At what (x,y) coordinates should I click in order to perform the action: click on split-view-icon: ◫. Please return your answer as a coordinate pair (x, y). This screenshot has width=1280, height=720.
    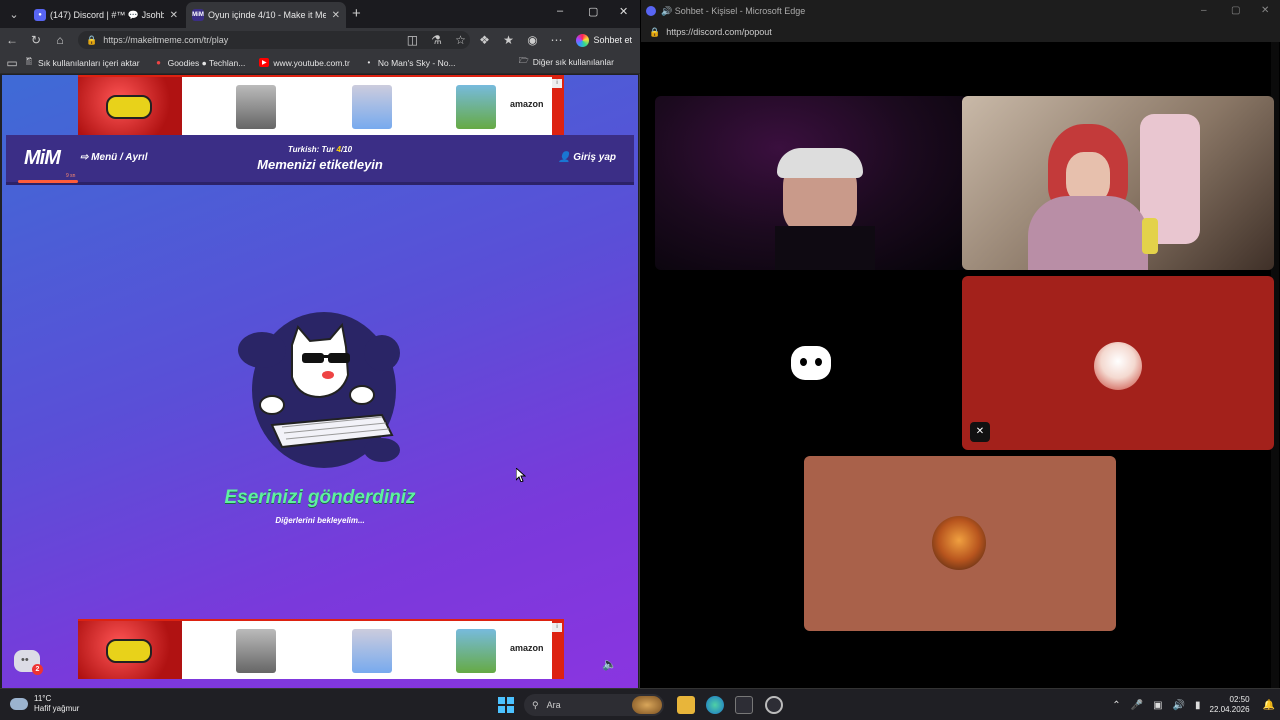
    Looking at the image, I should click on (412, 40).